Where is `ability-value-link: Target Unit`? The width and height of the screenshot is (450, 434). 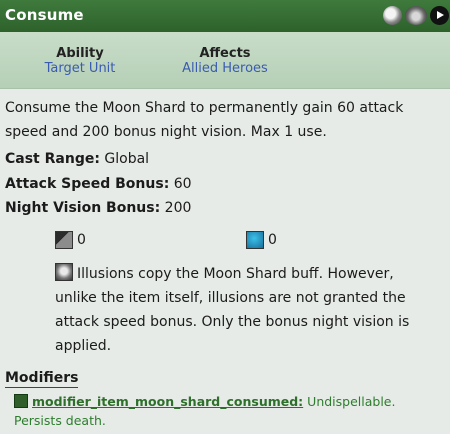 ability-value-link: Target Unit is located at coordinates (80, 68).